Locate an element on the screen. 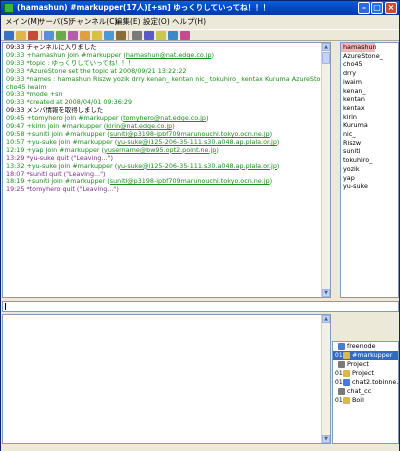  user-host-link: tomyhero@nat.edge.co.jp is located at coordinates (164, 118).